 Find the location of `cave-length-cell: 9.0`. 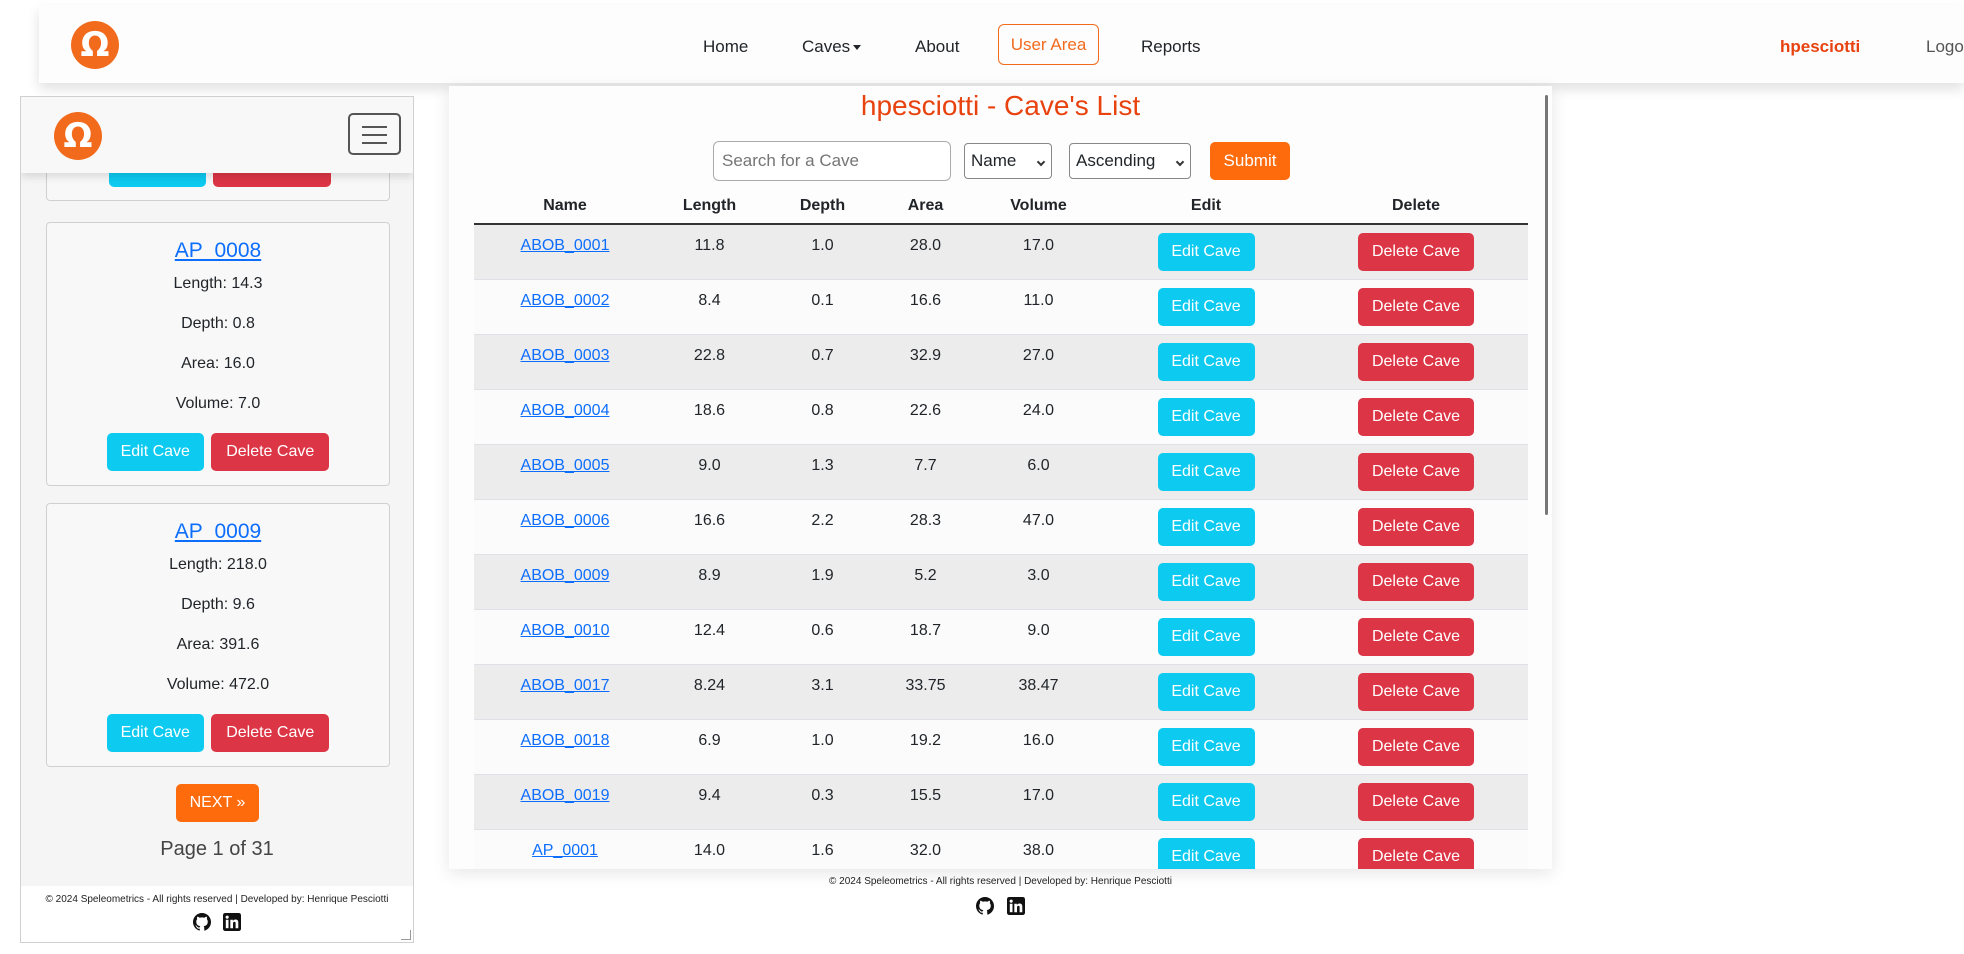

cave-length-cell: 9.0 is located at coordinates (709, 472).